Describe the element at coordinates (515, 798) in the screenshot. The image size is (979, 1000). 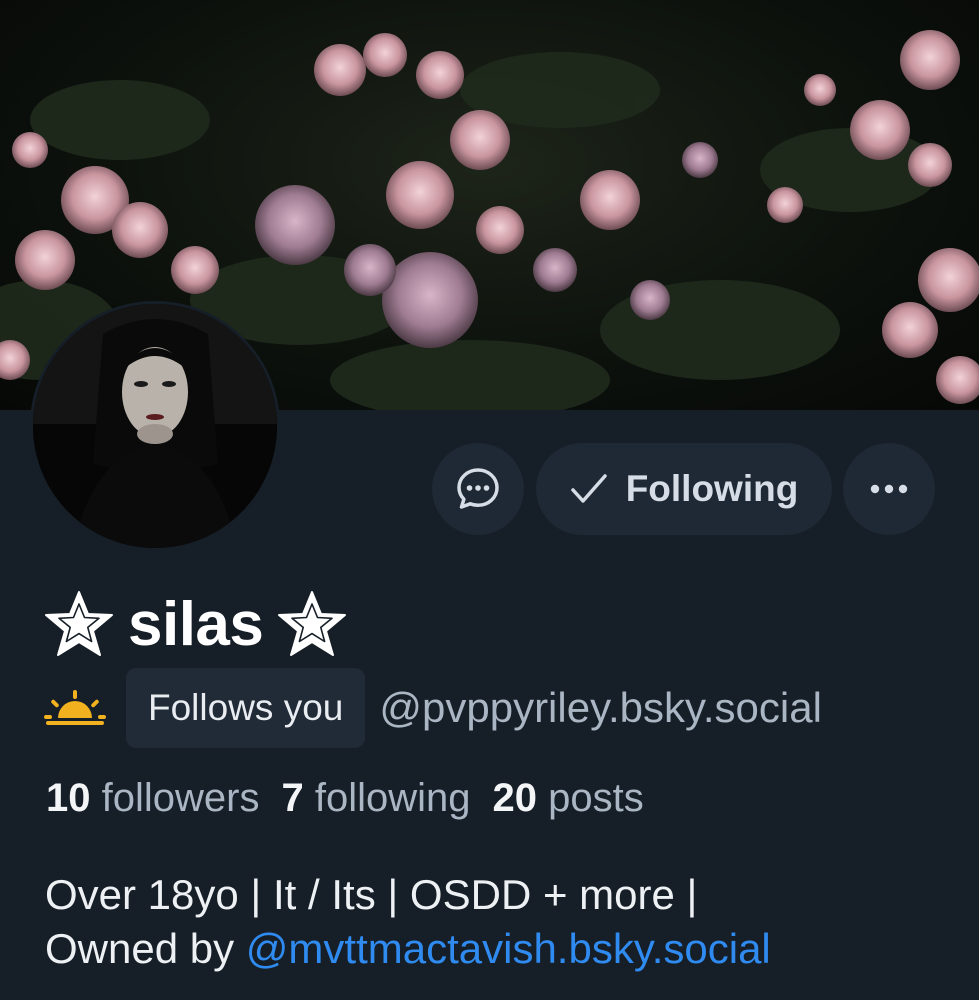
I see `posts-count: 20` at that location.